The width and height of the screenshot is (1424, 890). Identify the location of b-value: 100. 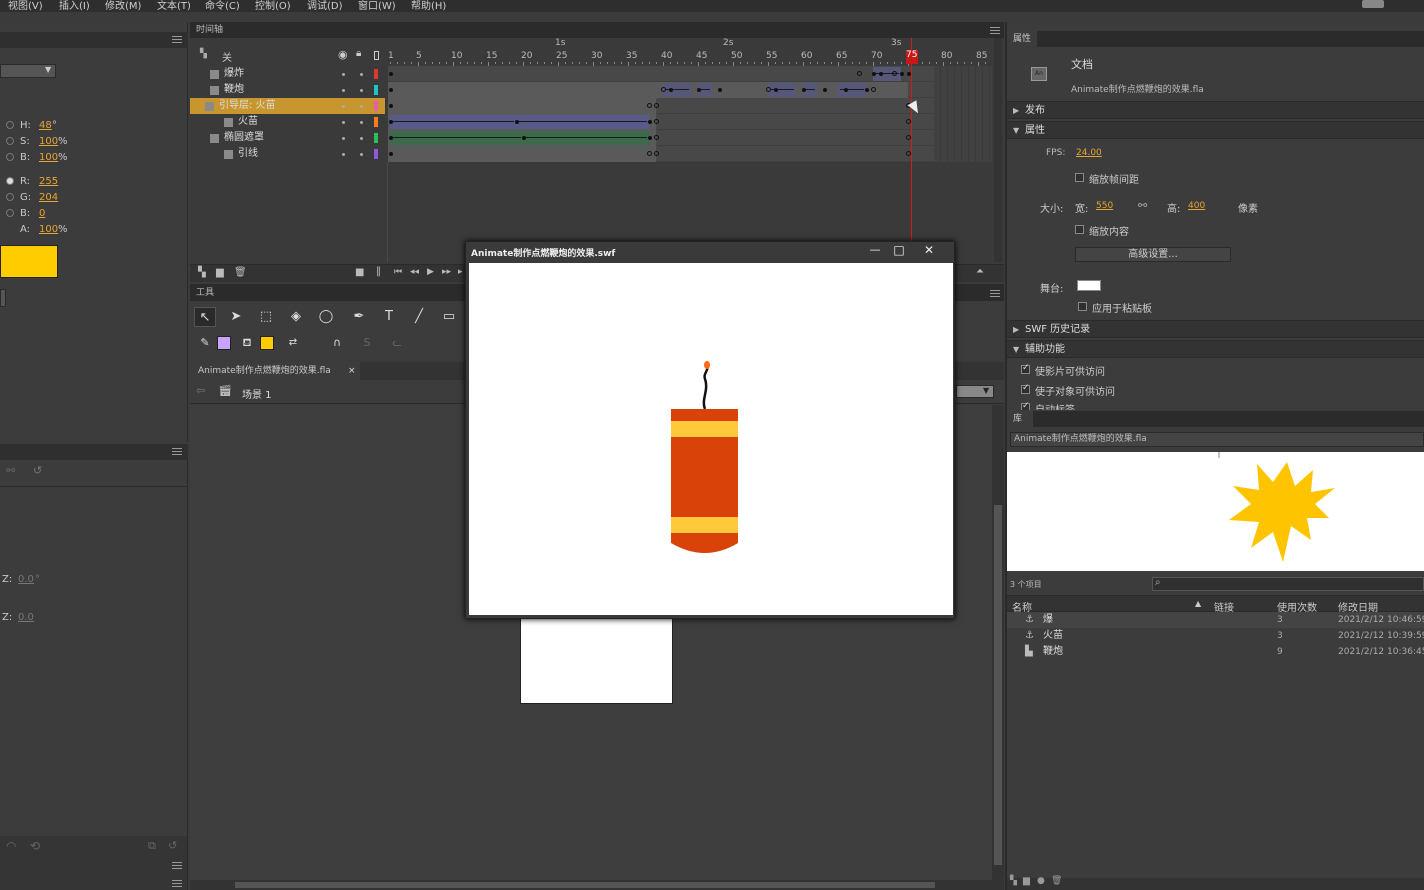
(48, 157).